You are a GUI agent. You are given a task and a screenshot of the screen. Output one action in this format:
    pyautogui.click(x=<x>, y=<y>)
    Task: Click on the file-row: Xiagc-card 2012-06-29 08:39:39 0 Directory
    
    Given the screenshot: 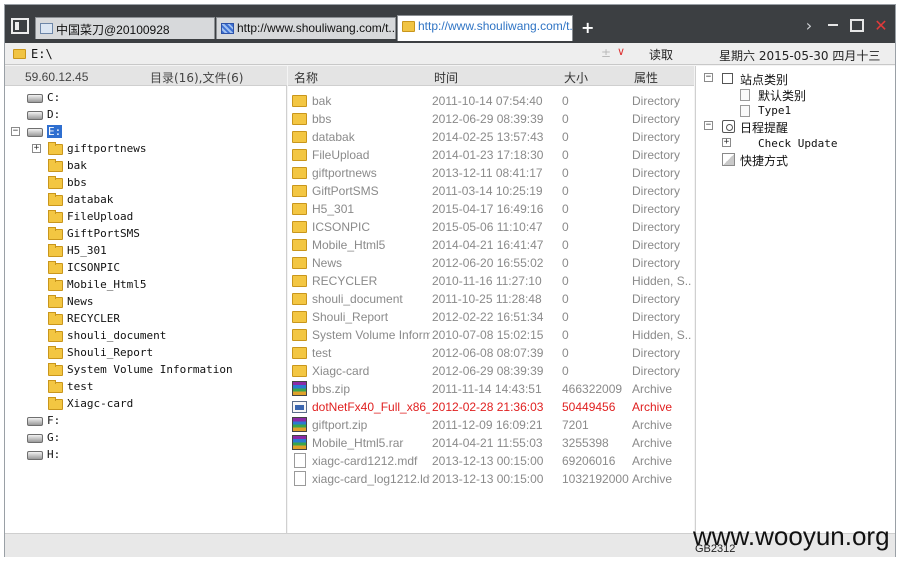 What is the action you would take?
    pyautogui.click(x=491, y=371)
    